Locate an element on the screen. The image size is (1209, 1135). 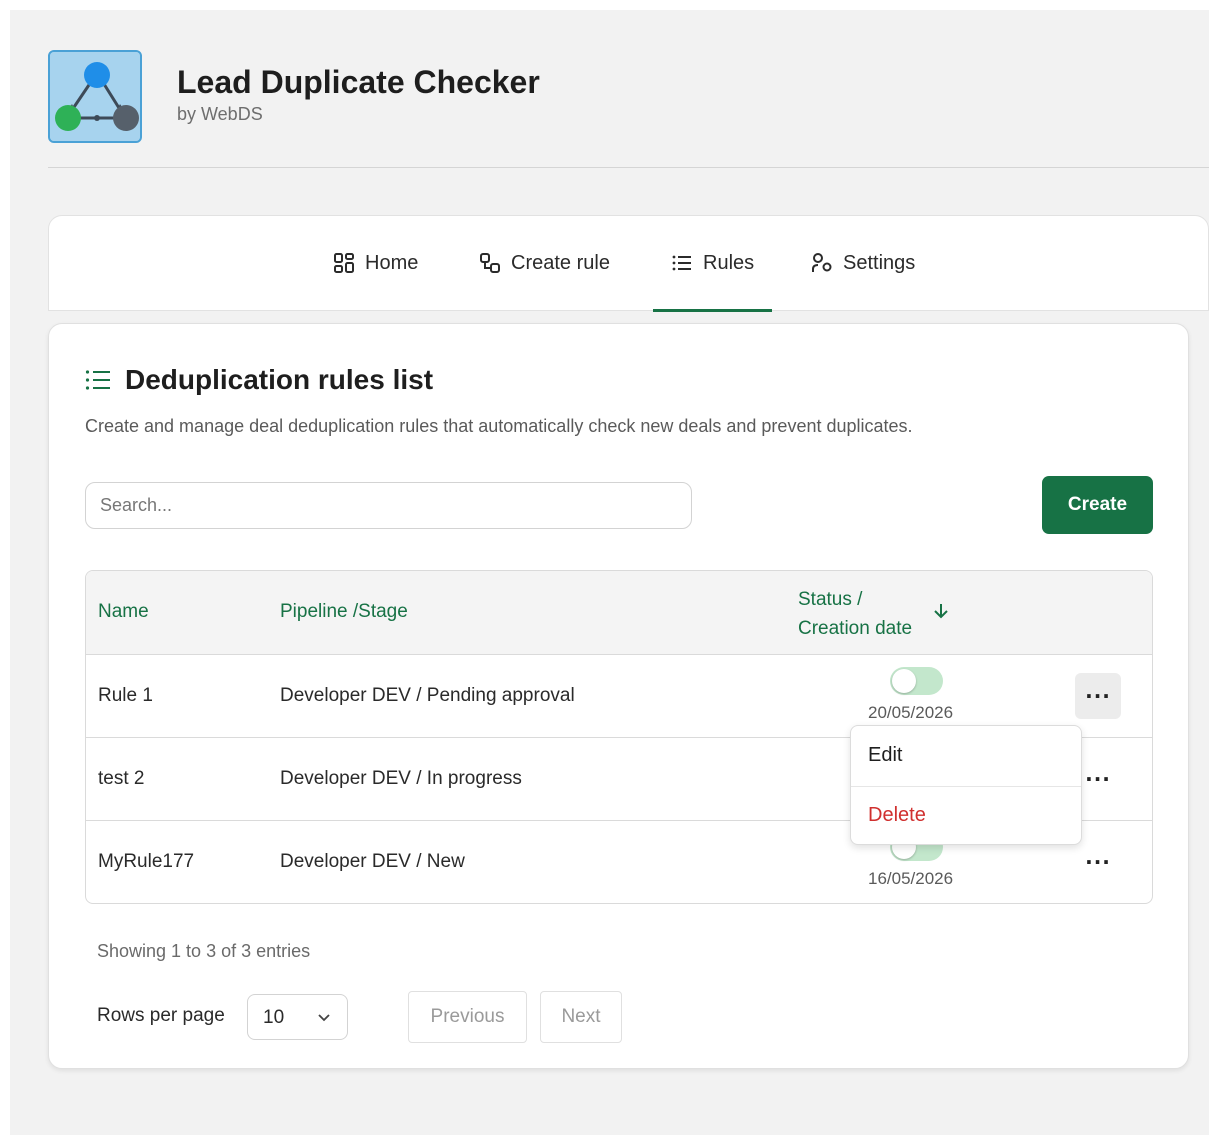
link-nodes-icon is located at coordinates (490, 263).